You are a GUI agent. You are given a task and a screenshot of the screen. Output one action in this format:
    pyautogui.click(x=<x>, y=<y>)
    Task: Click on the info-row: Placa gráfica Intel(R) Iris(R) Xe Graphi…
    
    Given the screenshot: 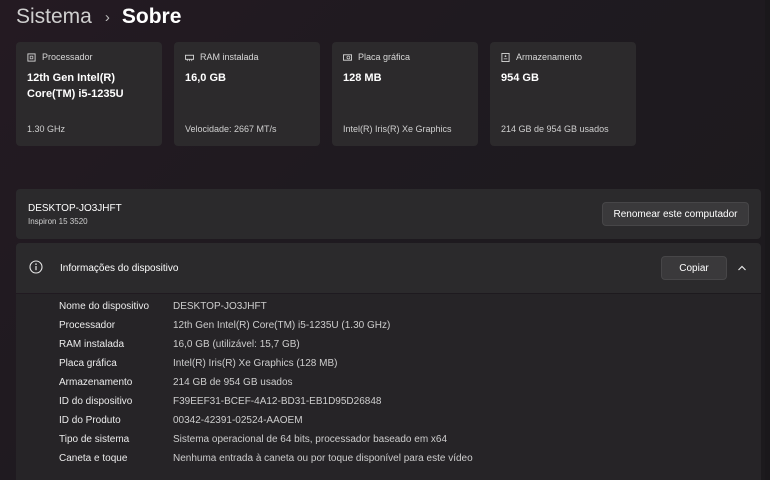 What is the action you would take?
    pyautogui.click(x=198, y=365)
    